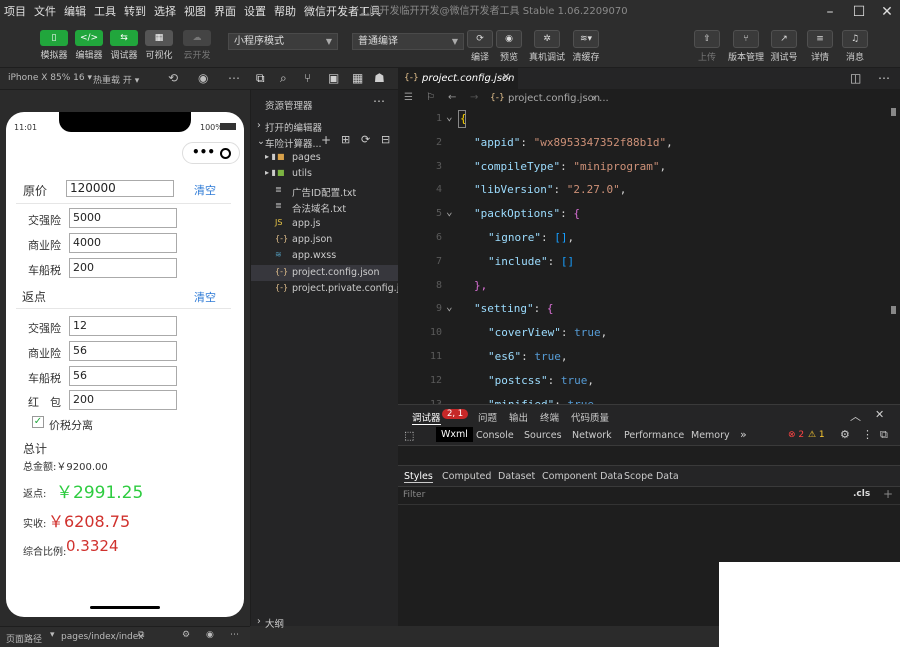 This screenshot has height=647, width=900. What do you see at coordinates (135, 12) in the screenshot?
I see `menu-item: 转到` at bounding box center [135, 12].